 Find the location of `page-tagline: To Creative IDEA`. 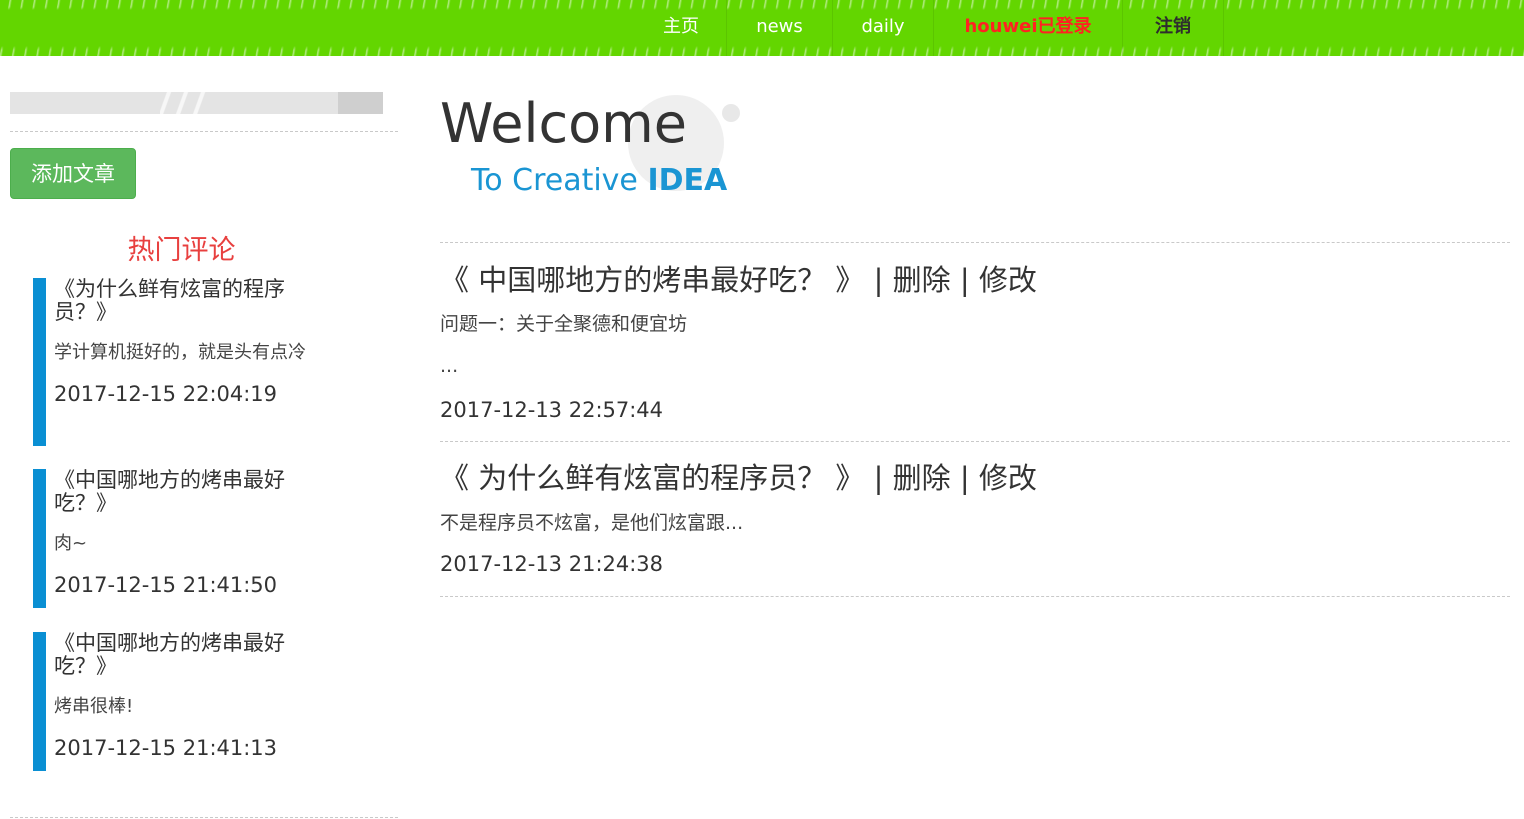

page-tagline: To Creative IDEA is located at coordinates (599, 180).